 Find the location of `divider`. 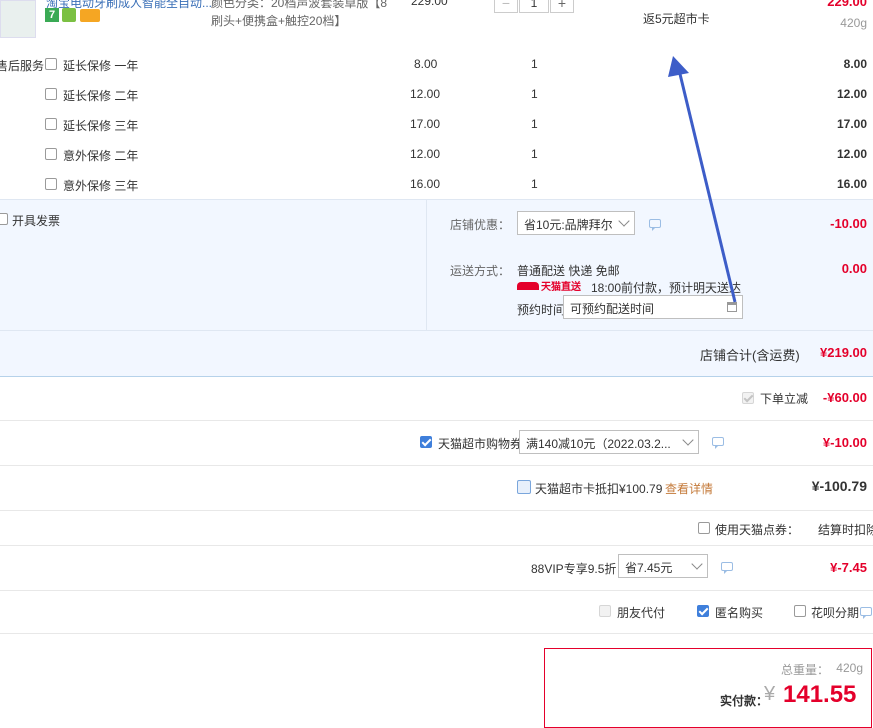

divider is located at coordinates (436, 633).